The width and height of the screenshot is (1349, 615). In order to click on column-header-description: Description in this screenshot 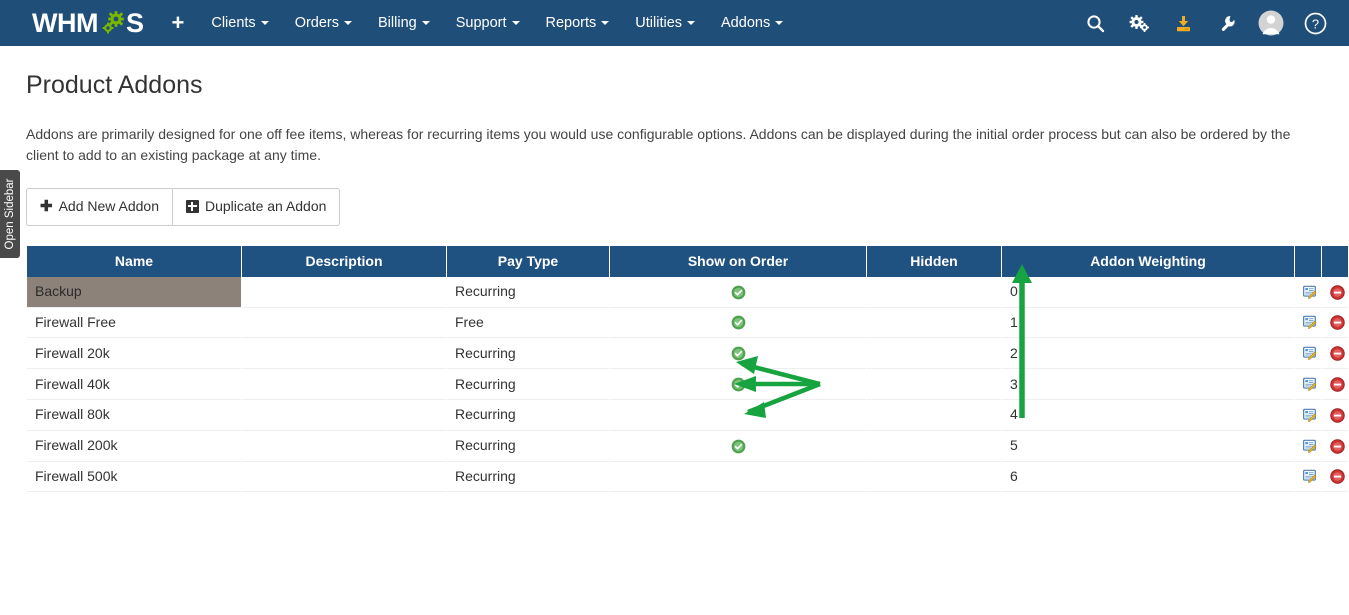, I will do `click(344, 261)`.